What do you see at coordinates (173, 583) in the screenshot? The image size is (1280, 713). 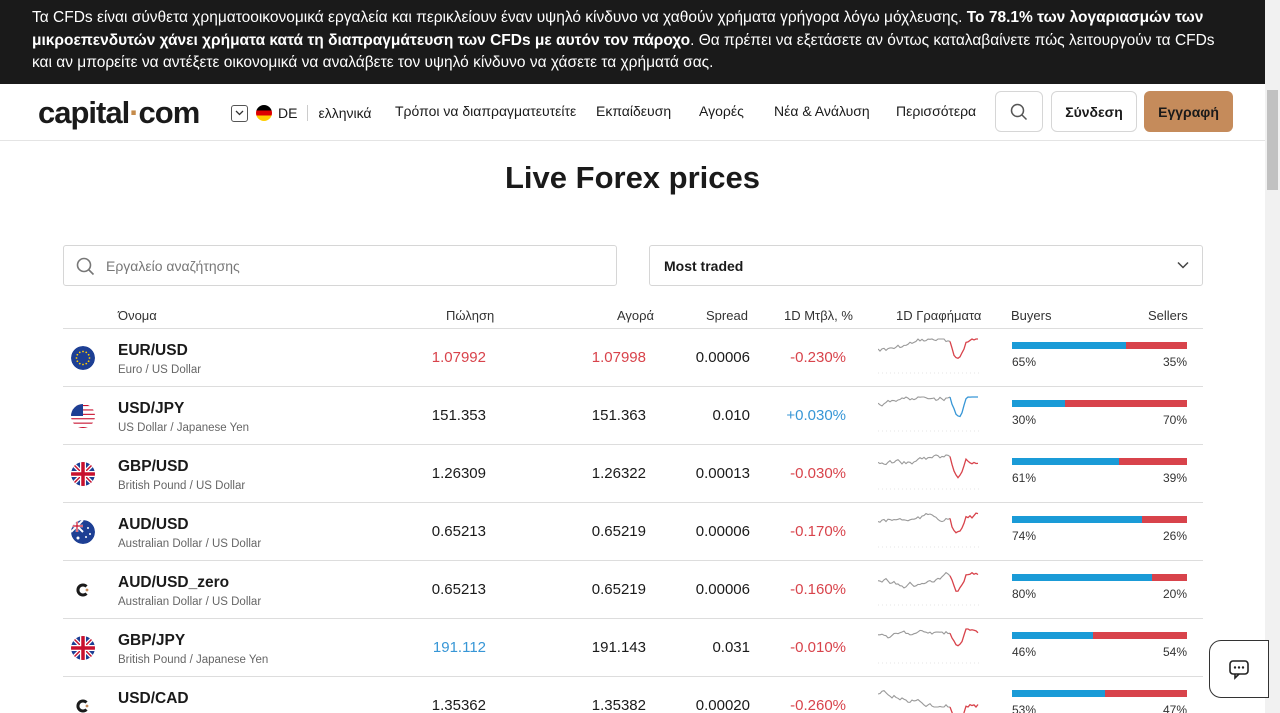 I see `instrument-symbol: AUD/USD_zero` at bounding box center [173, 583].